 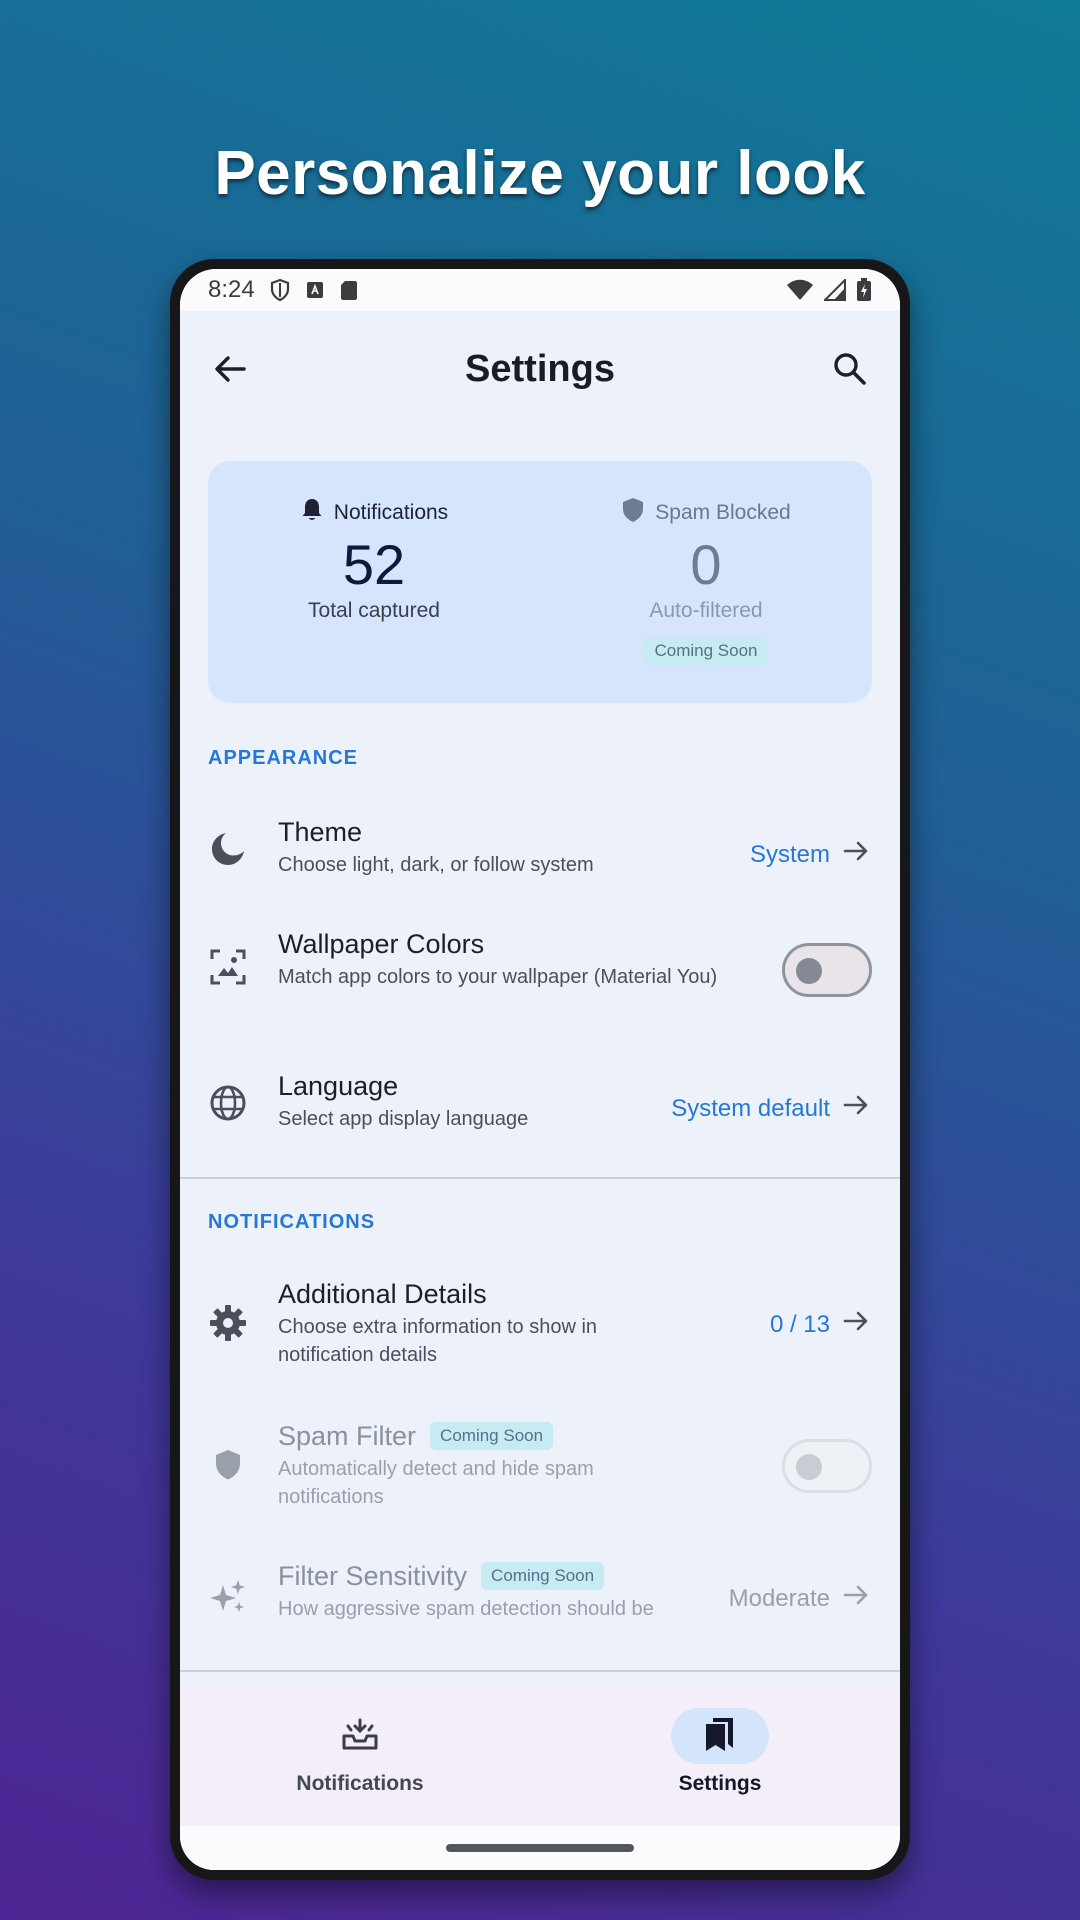 I want to click on status-time: 8:24, so click(x=231, y=289).